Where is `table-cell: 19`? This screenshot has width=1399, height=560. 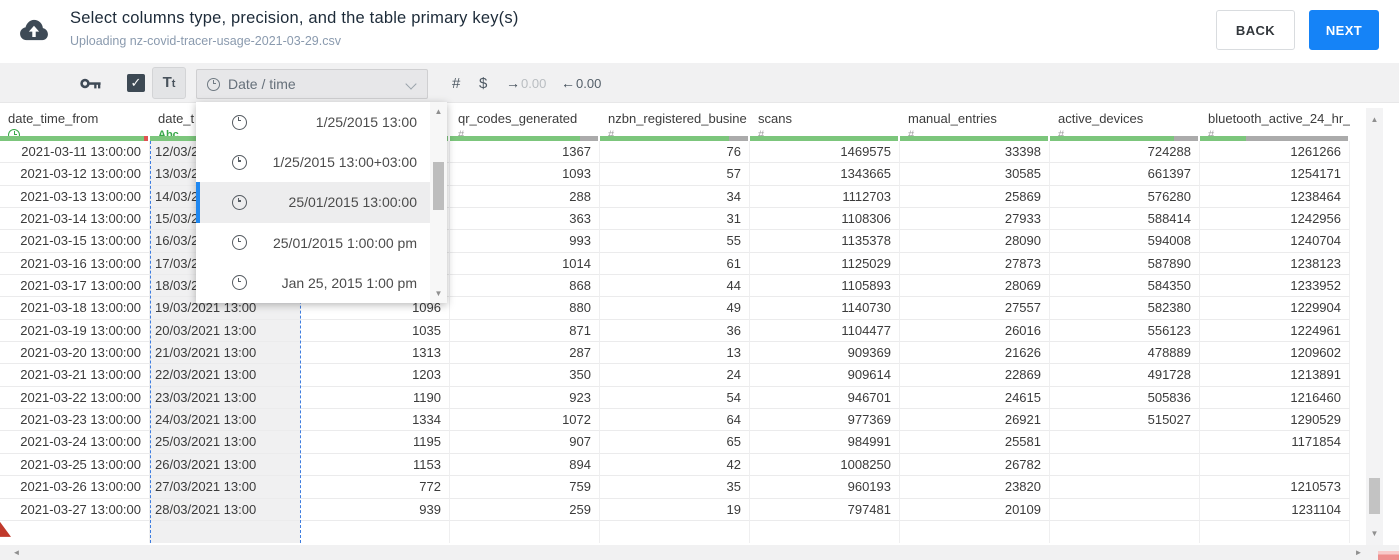
table-cell: 19 is located at coordinates (675, 509).